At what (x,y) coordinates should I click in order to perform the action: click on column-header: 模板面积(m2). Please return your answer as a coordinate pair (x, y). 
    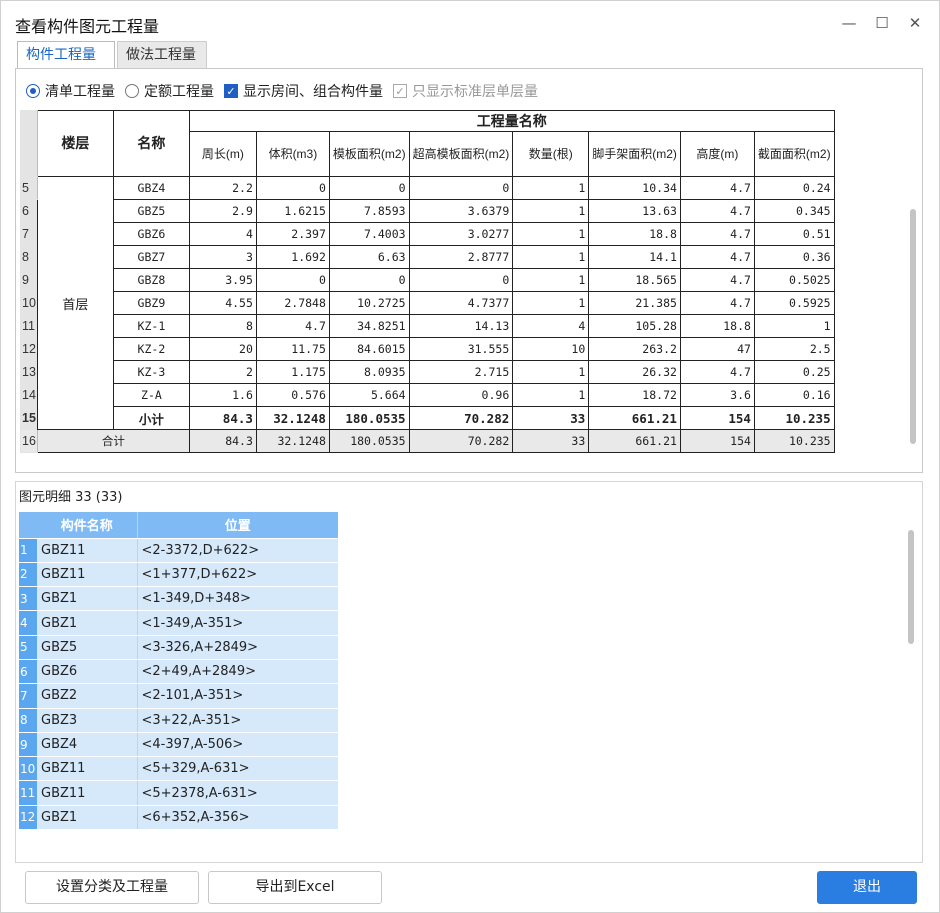
    Looking at the image, I should click on (369, 154).